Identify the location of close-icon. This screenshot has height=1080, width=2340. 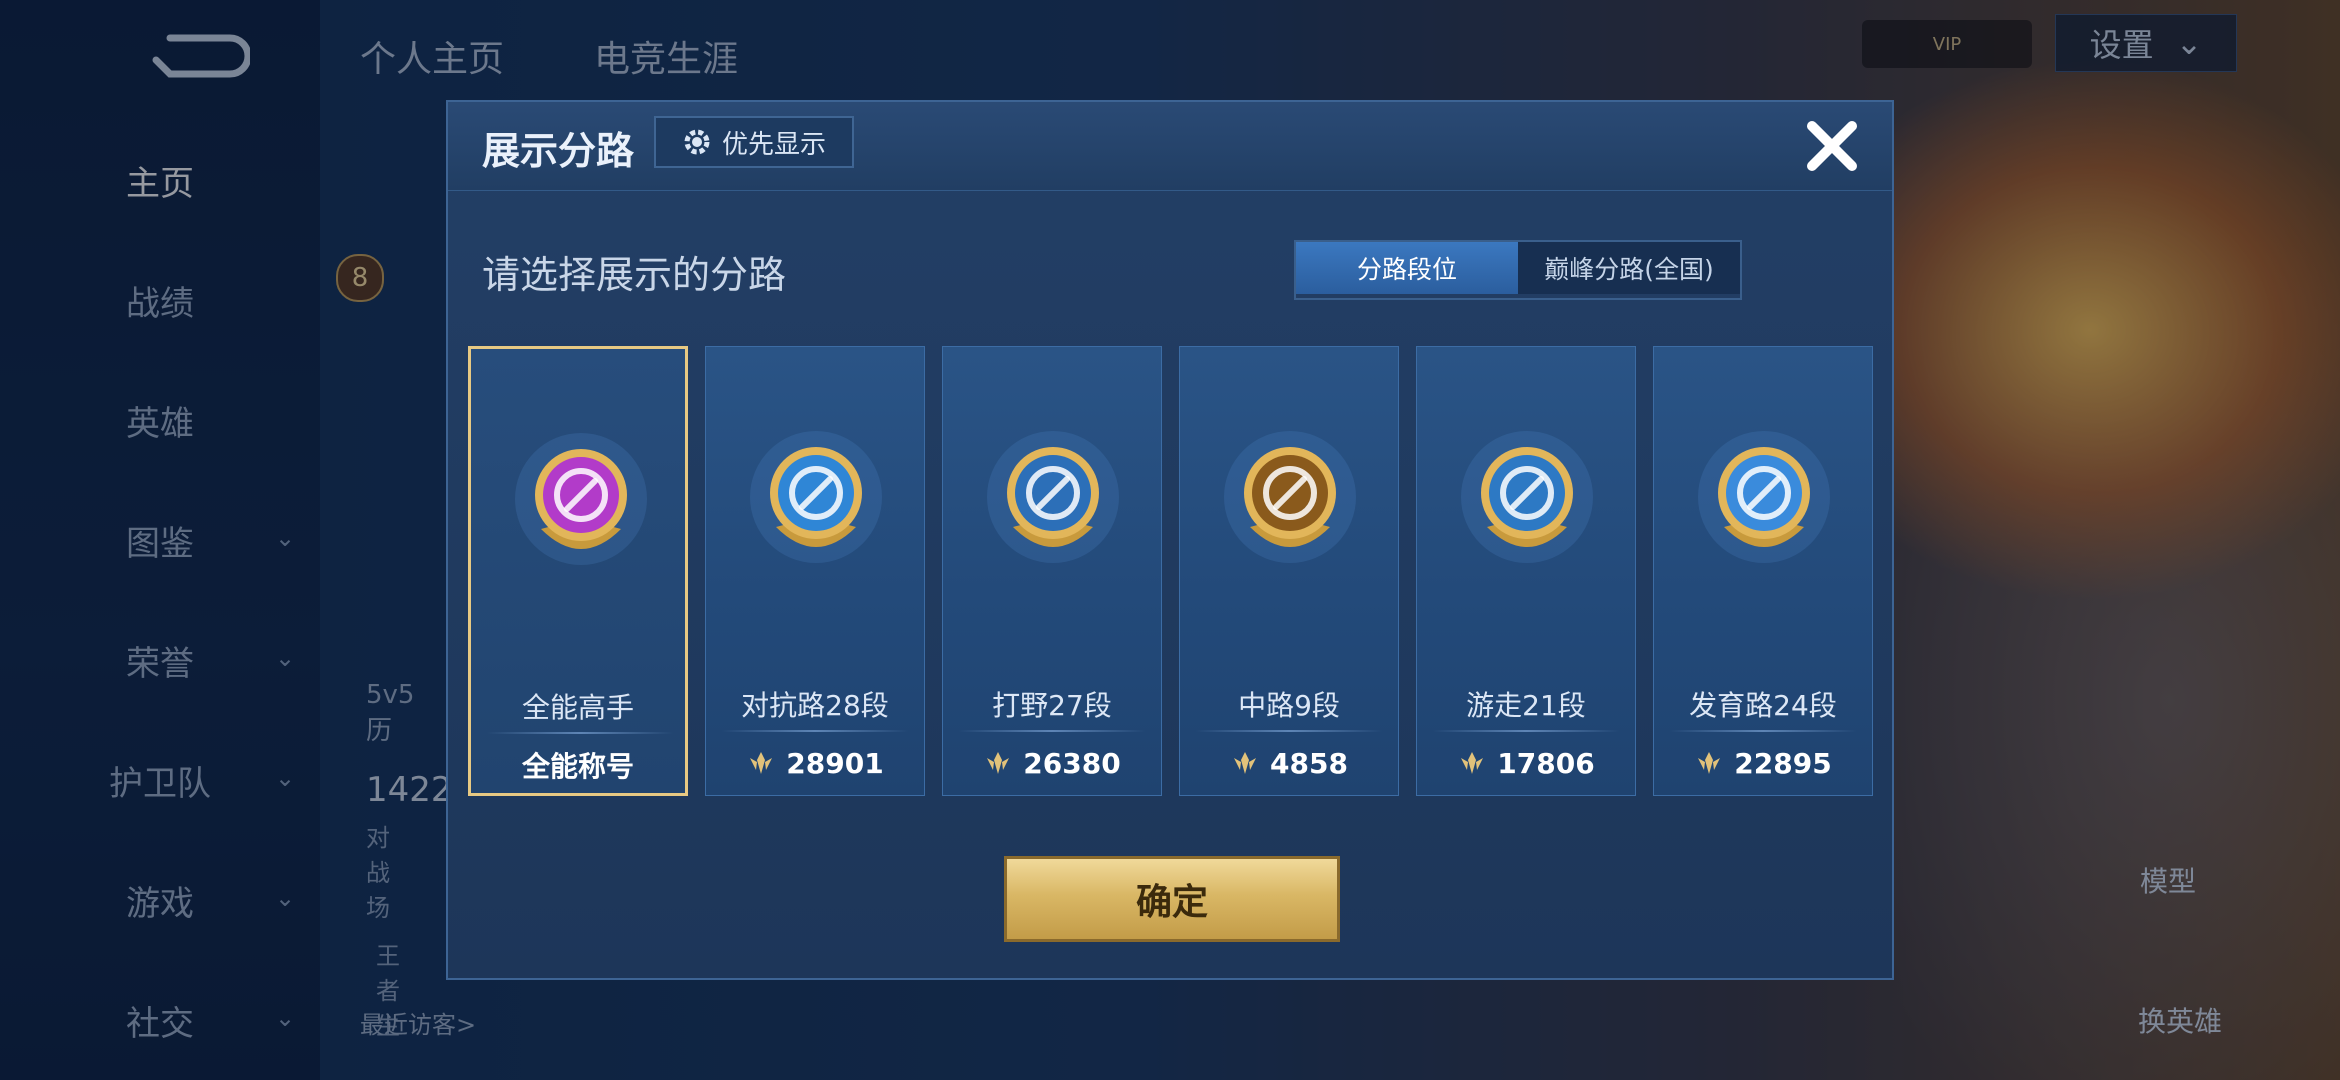
(1832, 146).